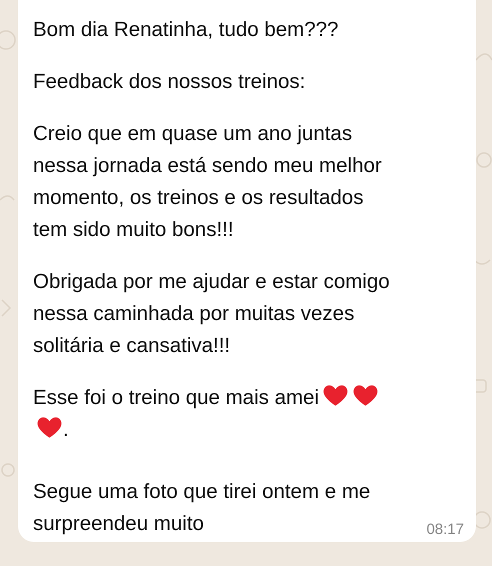  What do you see at coordinates (202, 508) in the screenshot?
I see `message-text: Segue uma foto que tirei ontem e me surpreendeu muito` at bounding box center [202, 508].